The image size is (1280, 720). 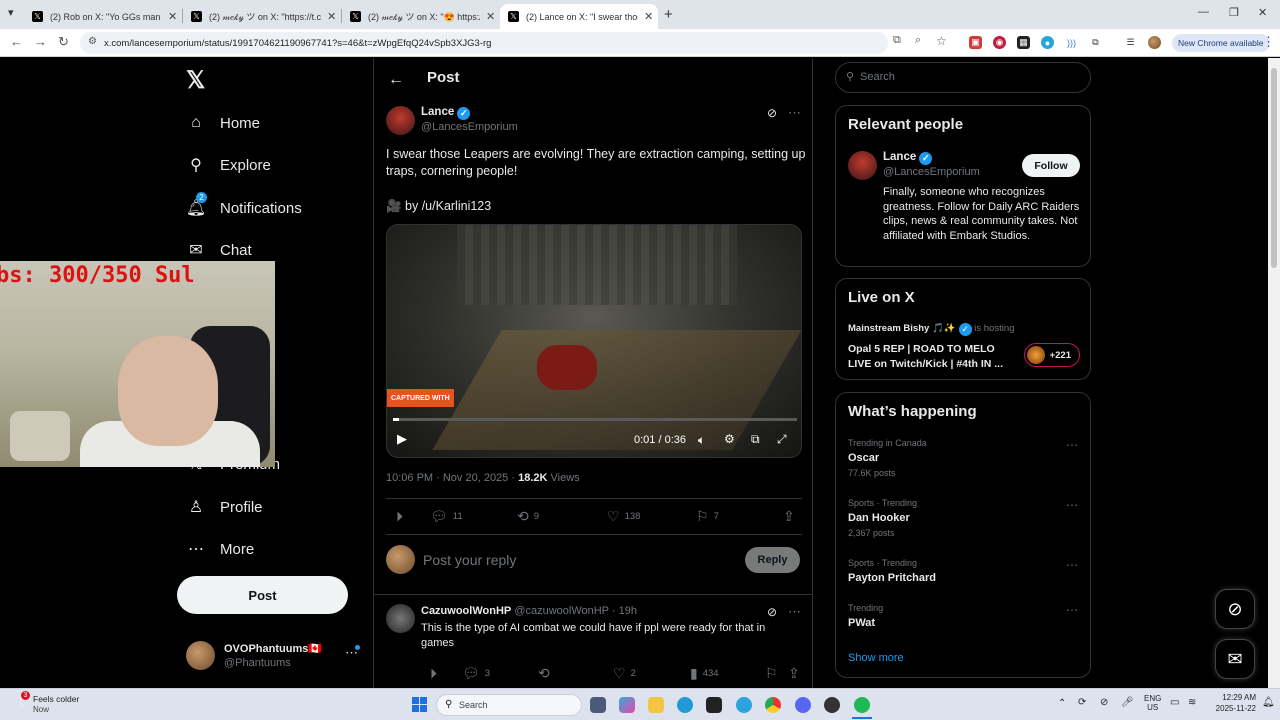 I want to click on obs-icon, so click(x=832, y=705).